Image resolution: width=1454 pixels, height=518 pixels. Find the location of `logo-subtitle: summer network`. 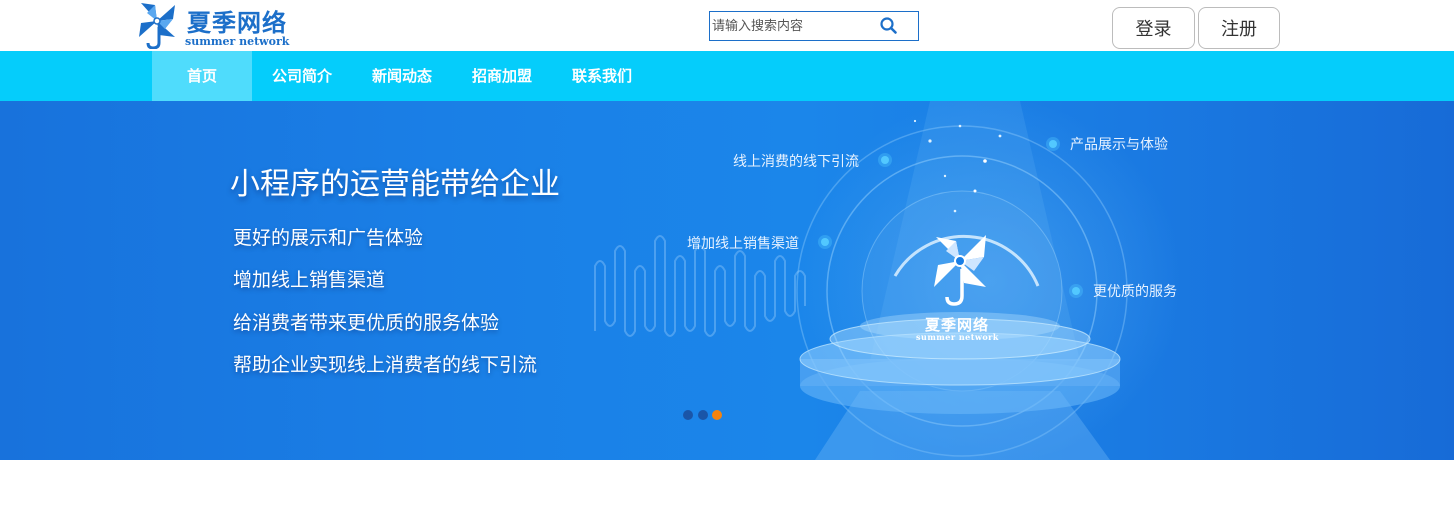

logo-subtitle: summer network is located at coordinates (237, 41).